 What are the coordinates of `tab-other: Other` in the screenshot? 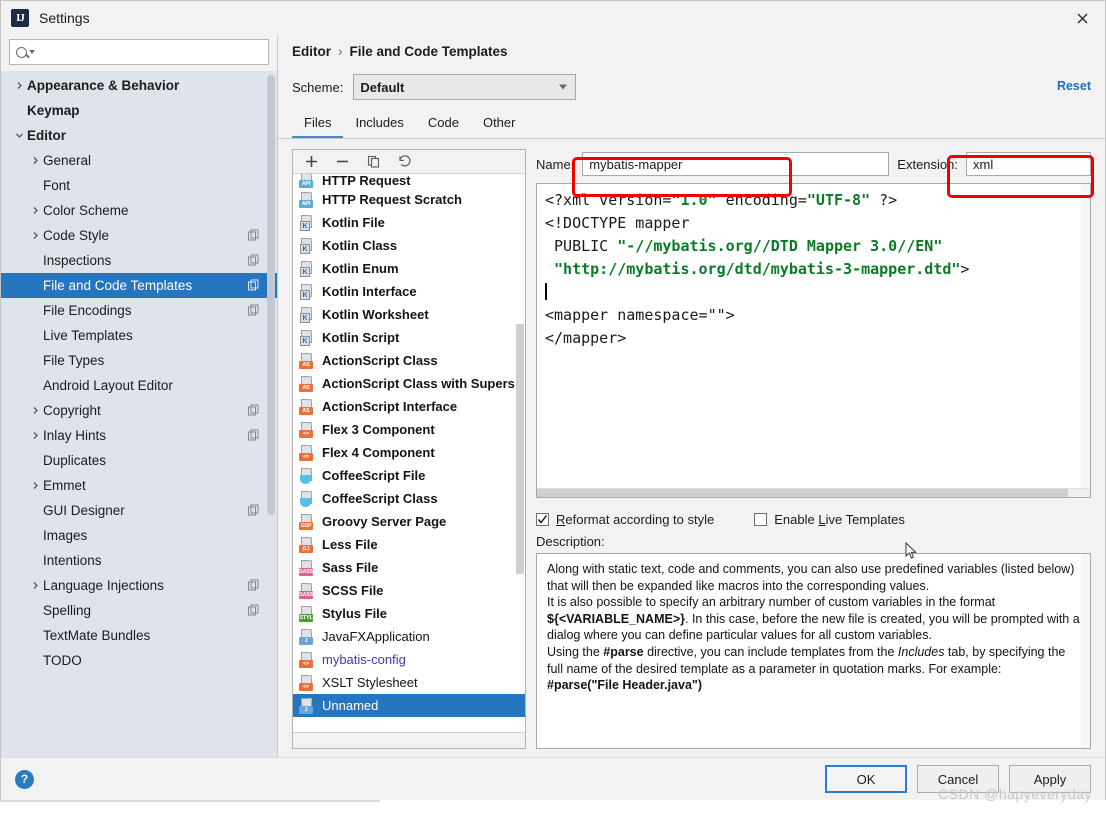 It's located at (499, 123).